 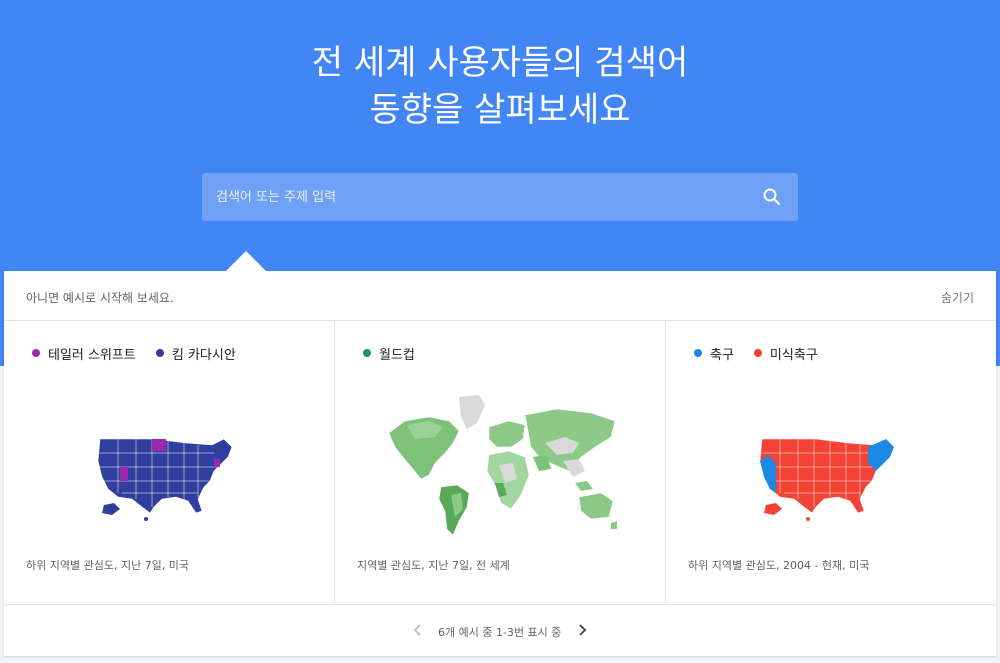 What do you see at coordinates (92, 355) in the screenshot?
I see `legend-label: 테일러 스위프트` at bounding box center [92, 355].